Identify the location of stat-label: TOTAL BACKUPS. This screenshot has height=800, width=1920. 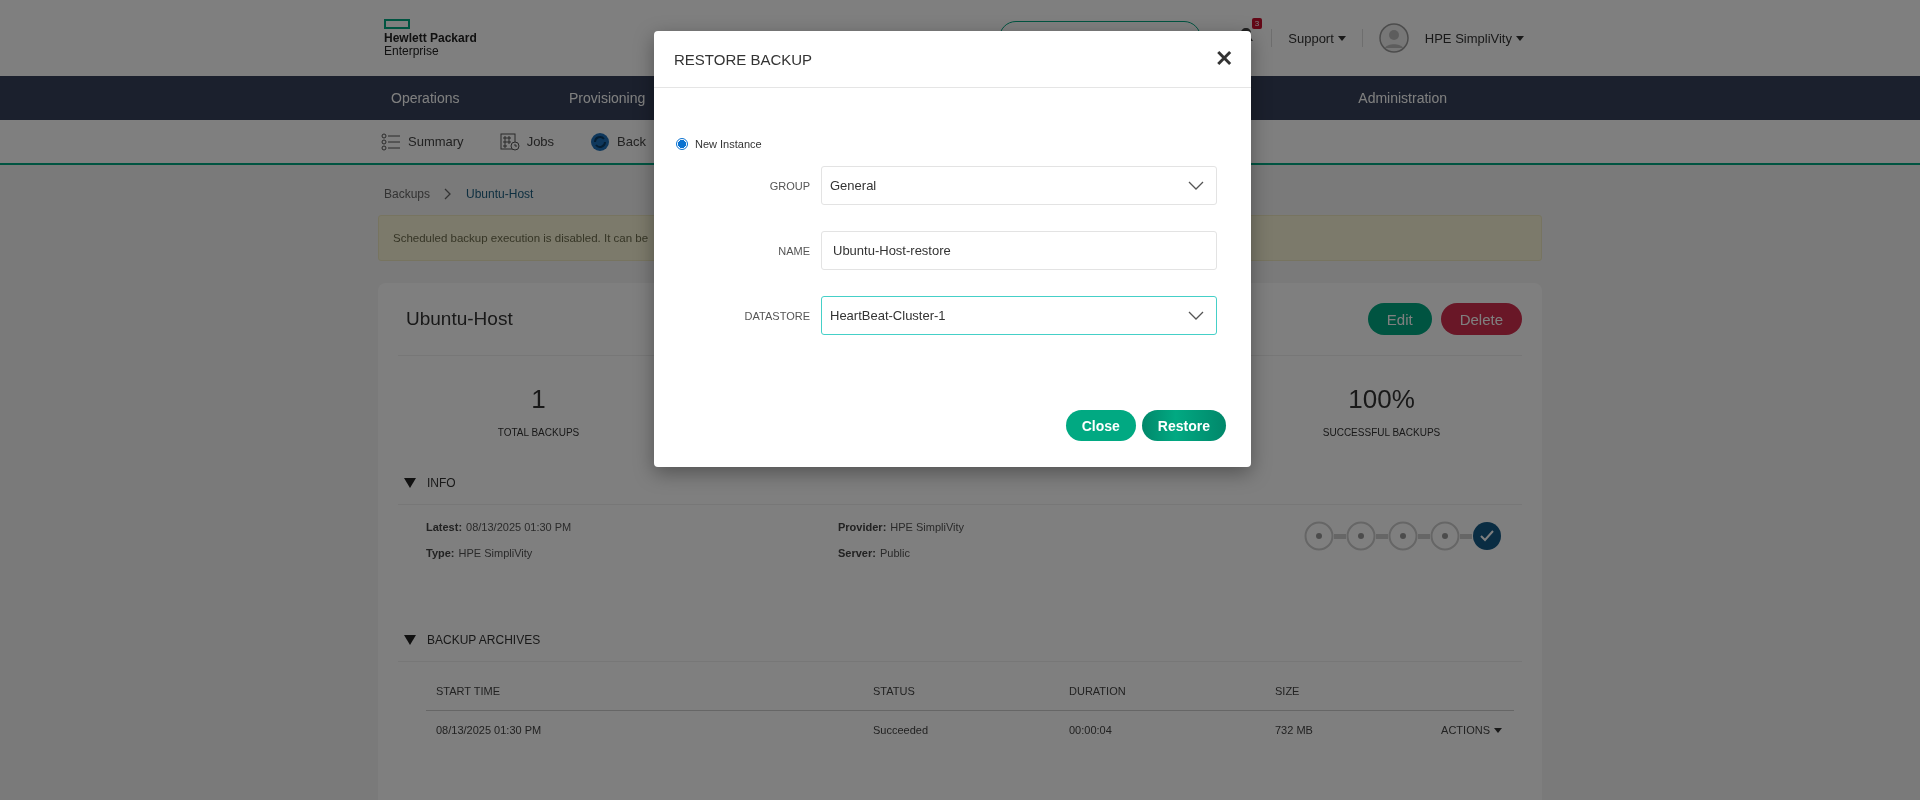
(538, 432).